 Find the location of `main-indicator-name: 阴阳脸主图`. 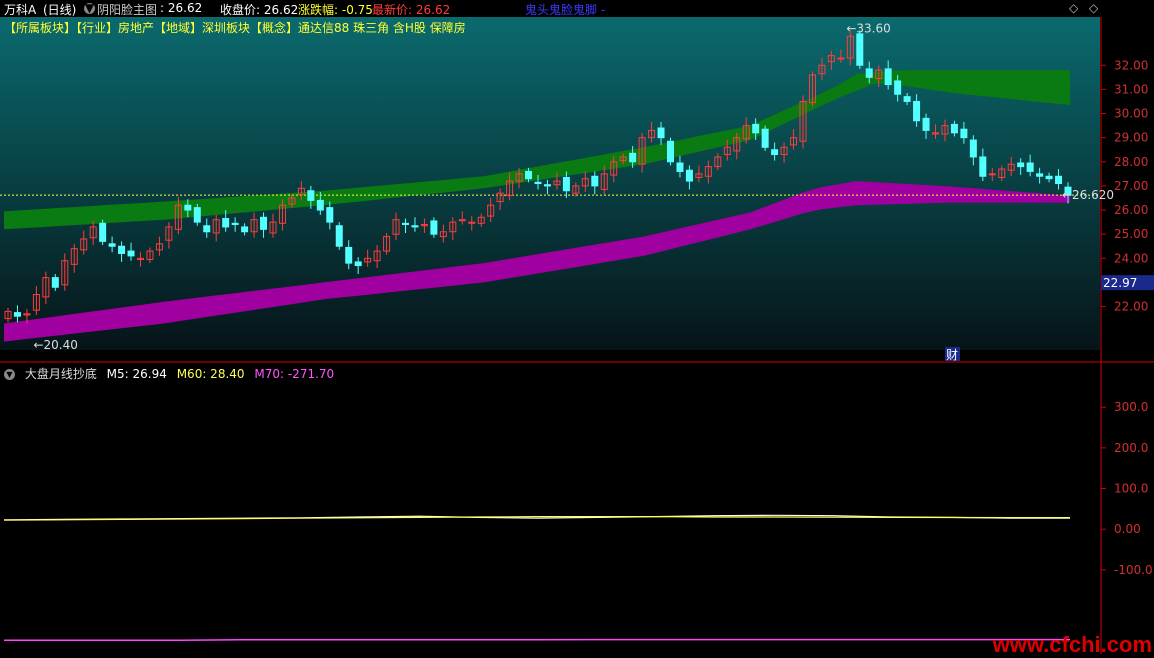

main-indicator-name: 阴阳脸主图 is located at coordinates (127, 9).